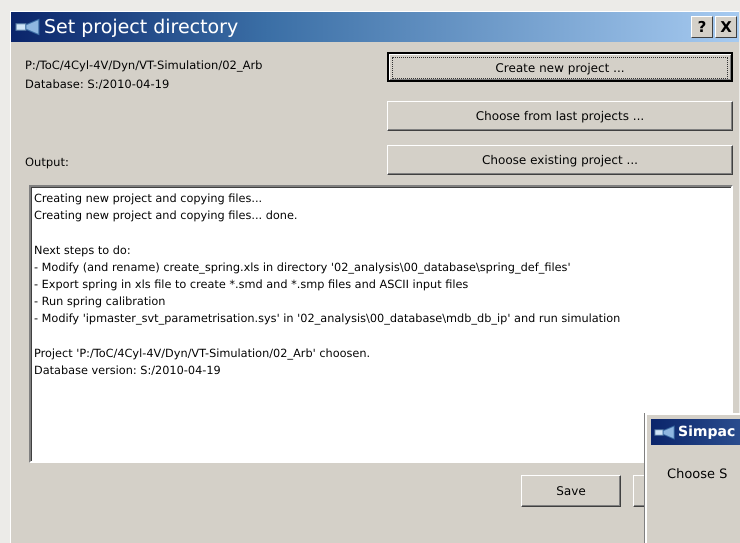  I want to click on project-path: P:/ToC/4Cyl-4V/Dyn/VT-Simulation/02_Arb, so click(143, 65).